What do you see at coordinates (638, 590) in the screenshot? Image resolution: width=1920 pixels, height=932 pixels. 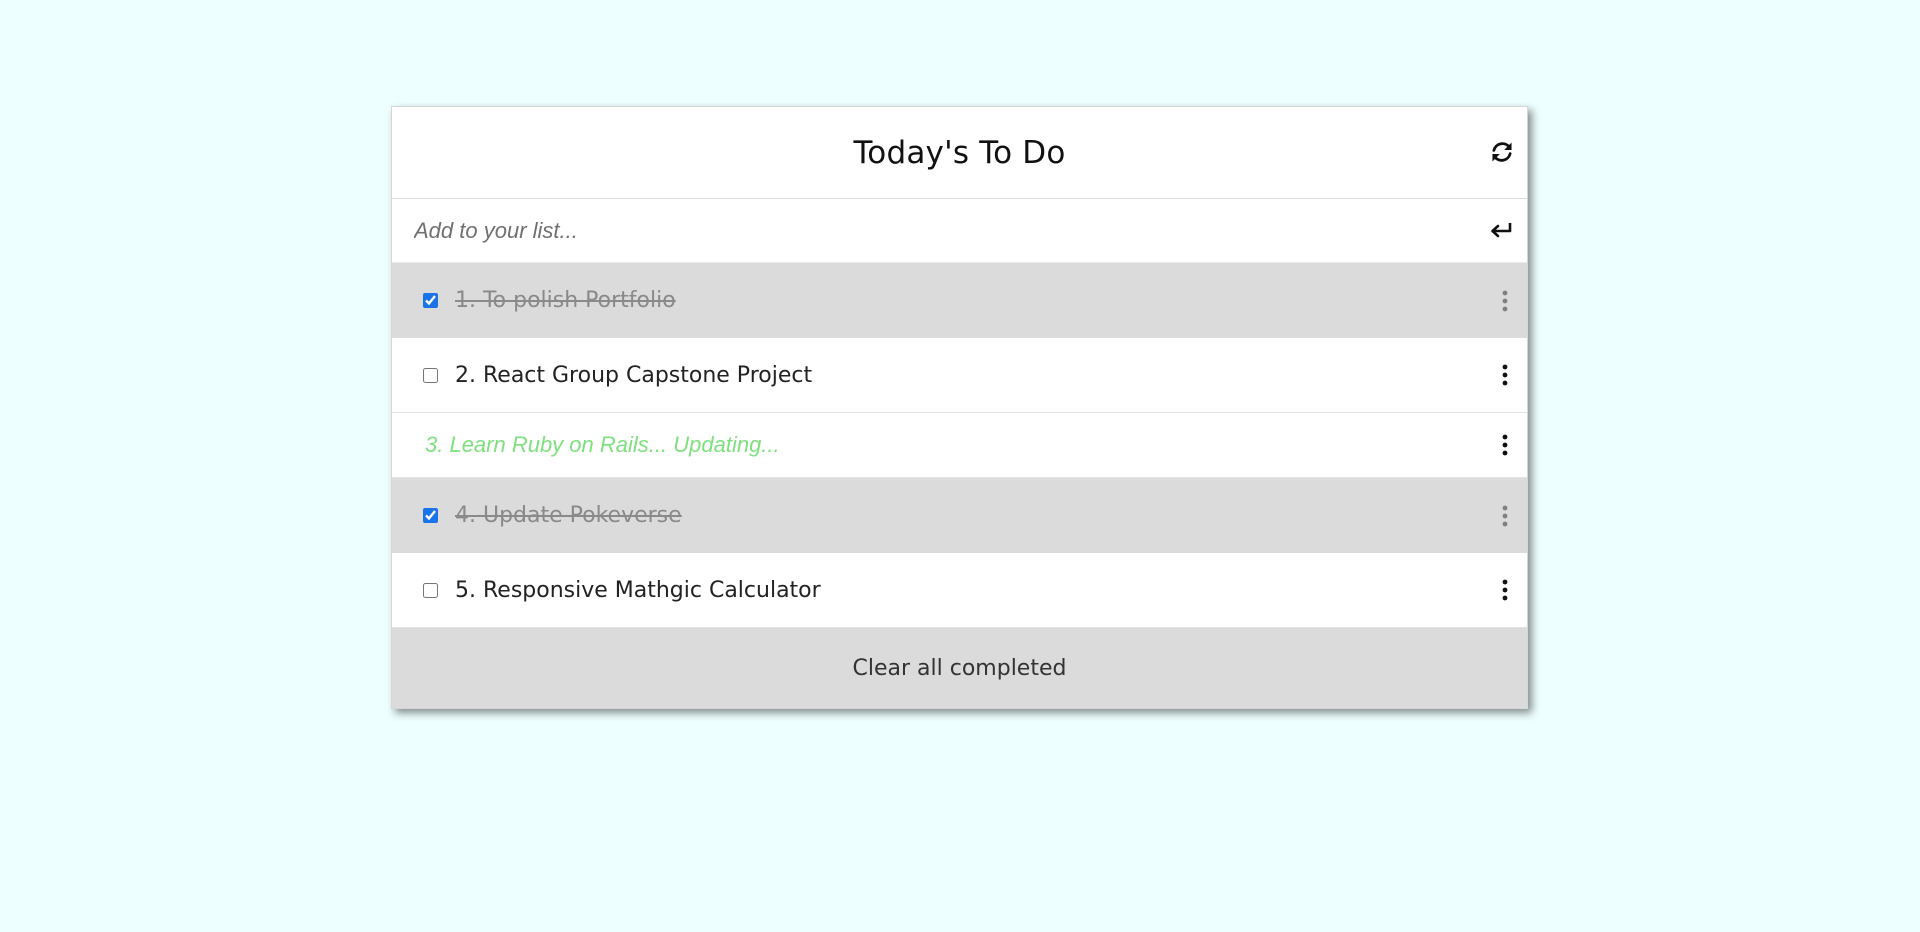 I see `todo-item-label: 5. Responsive Mathgic Calculator` at bounding box center [638, 590].